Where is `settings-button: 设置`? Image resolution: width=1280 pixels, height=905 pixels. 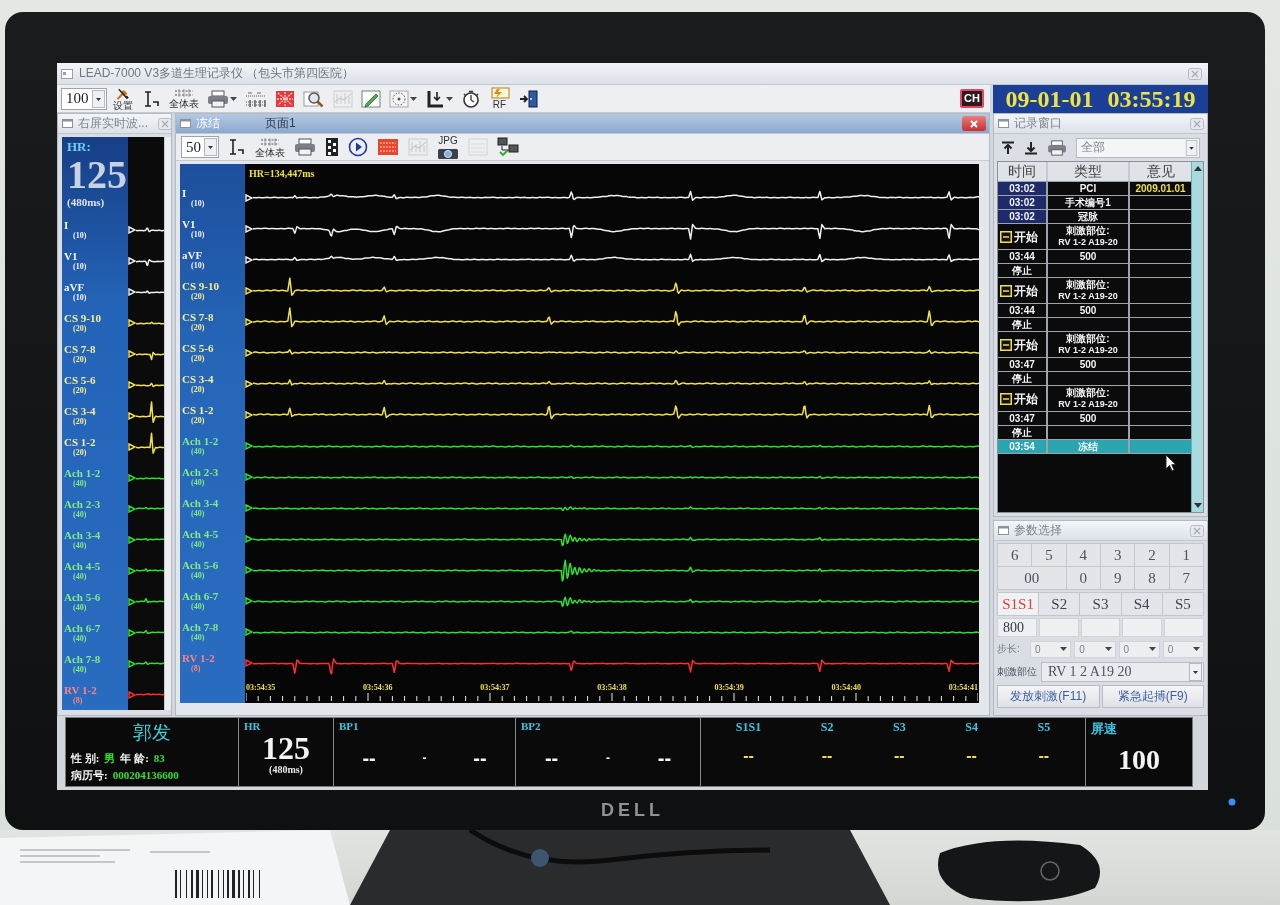
settings-button: 设置 is located at coordinates (122, 98).